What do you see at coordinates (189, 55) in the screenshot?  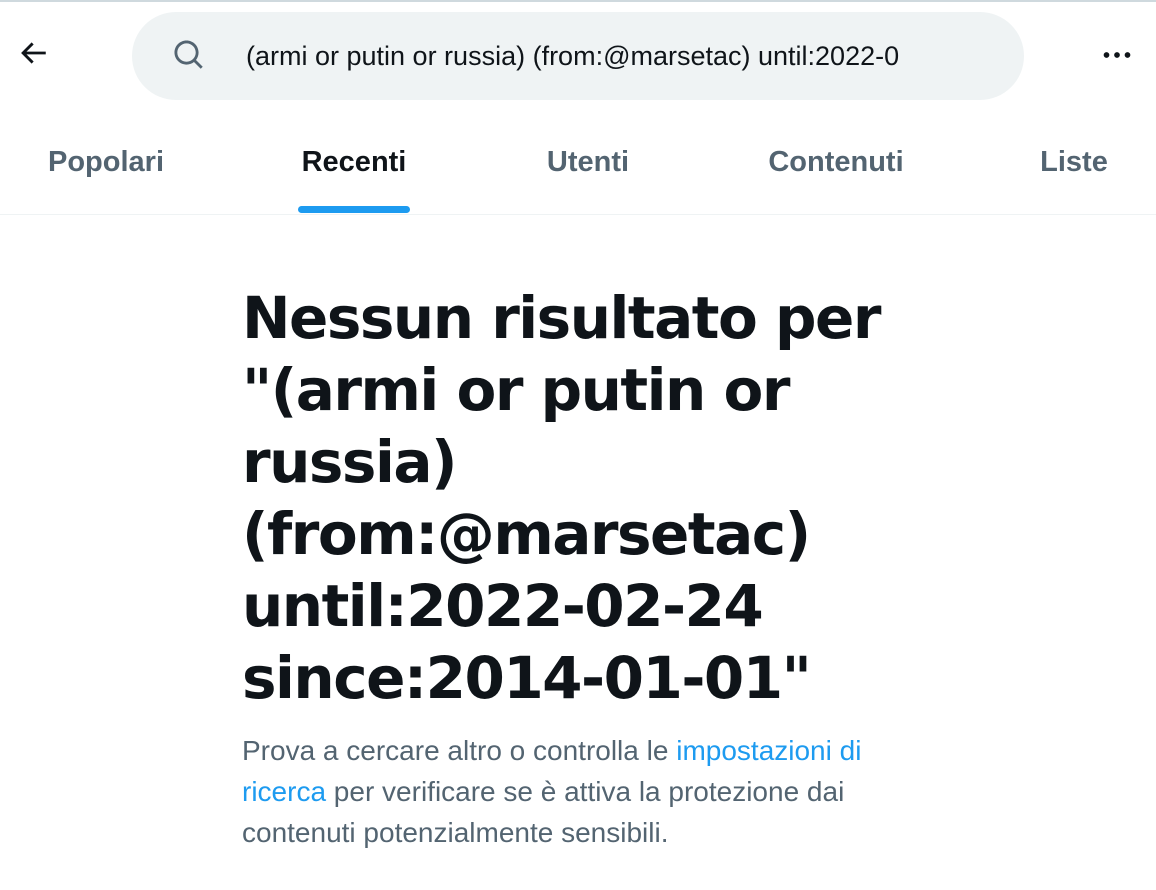 I see `search-icon` at bounding box center [189, 55].